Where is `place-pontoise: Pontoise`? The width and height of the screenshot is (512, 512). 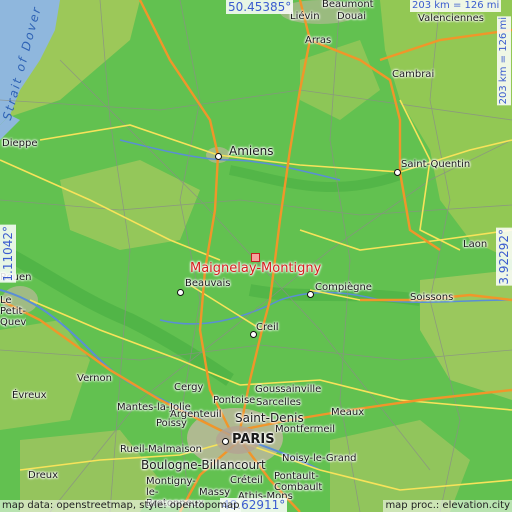
place-pontoise: Pontoise is located at coordinates (234, 400).